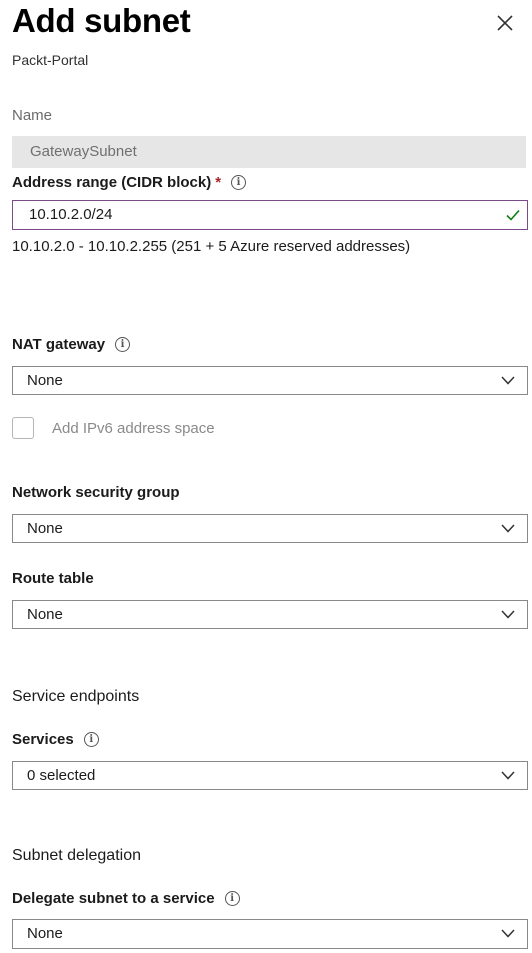  I want to click on subnet-delegation-heading: Subnet delegation, so click(76, 855).